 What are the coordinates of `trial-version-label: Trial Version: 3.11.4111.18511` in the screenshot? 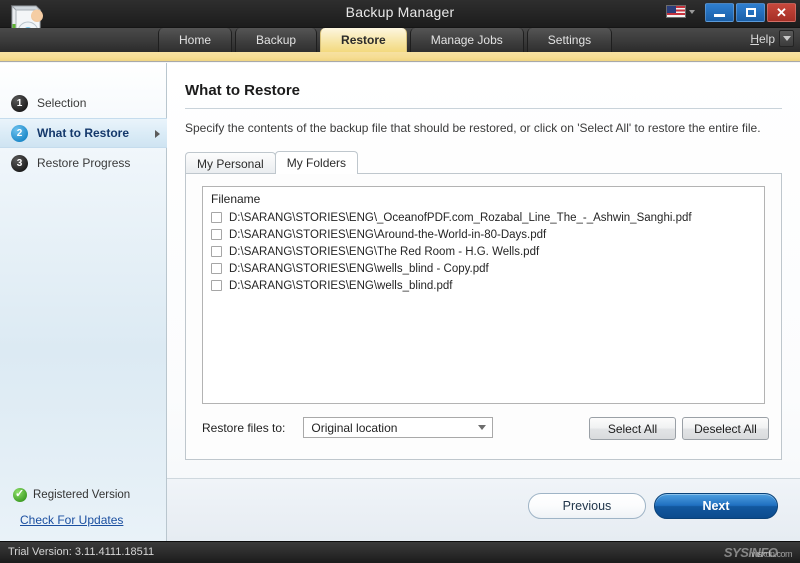 It's located at (81, 552).